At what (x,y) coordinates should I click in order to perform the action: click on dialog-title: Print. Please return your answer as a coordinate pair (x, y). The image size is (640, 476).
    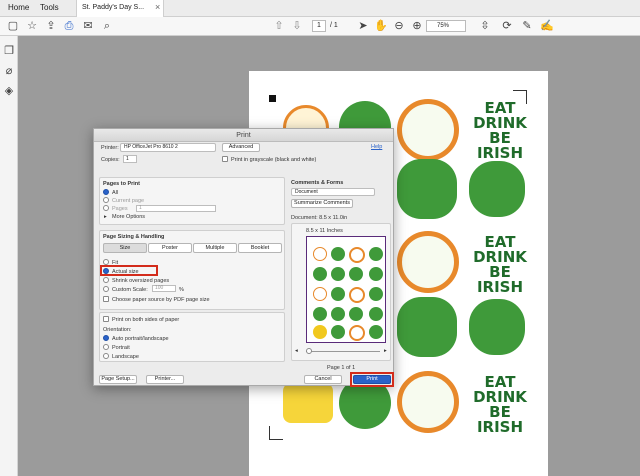
    Looking at the image, I should click on (243, 135).